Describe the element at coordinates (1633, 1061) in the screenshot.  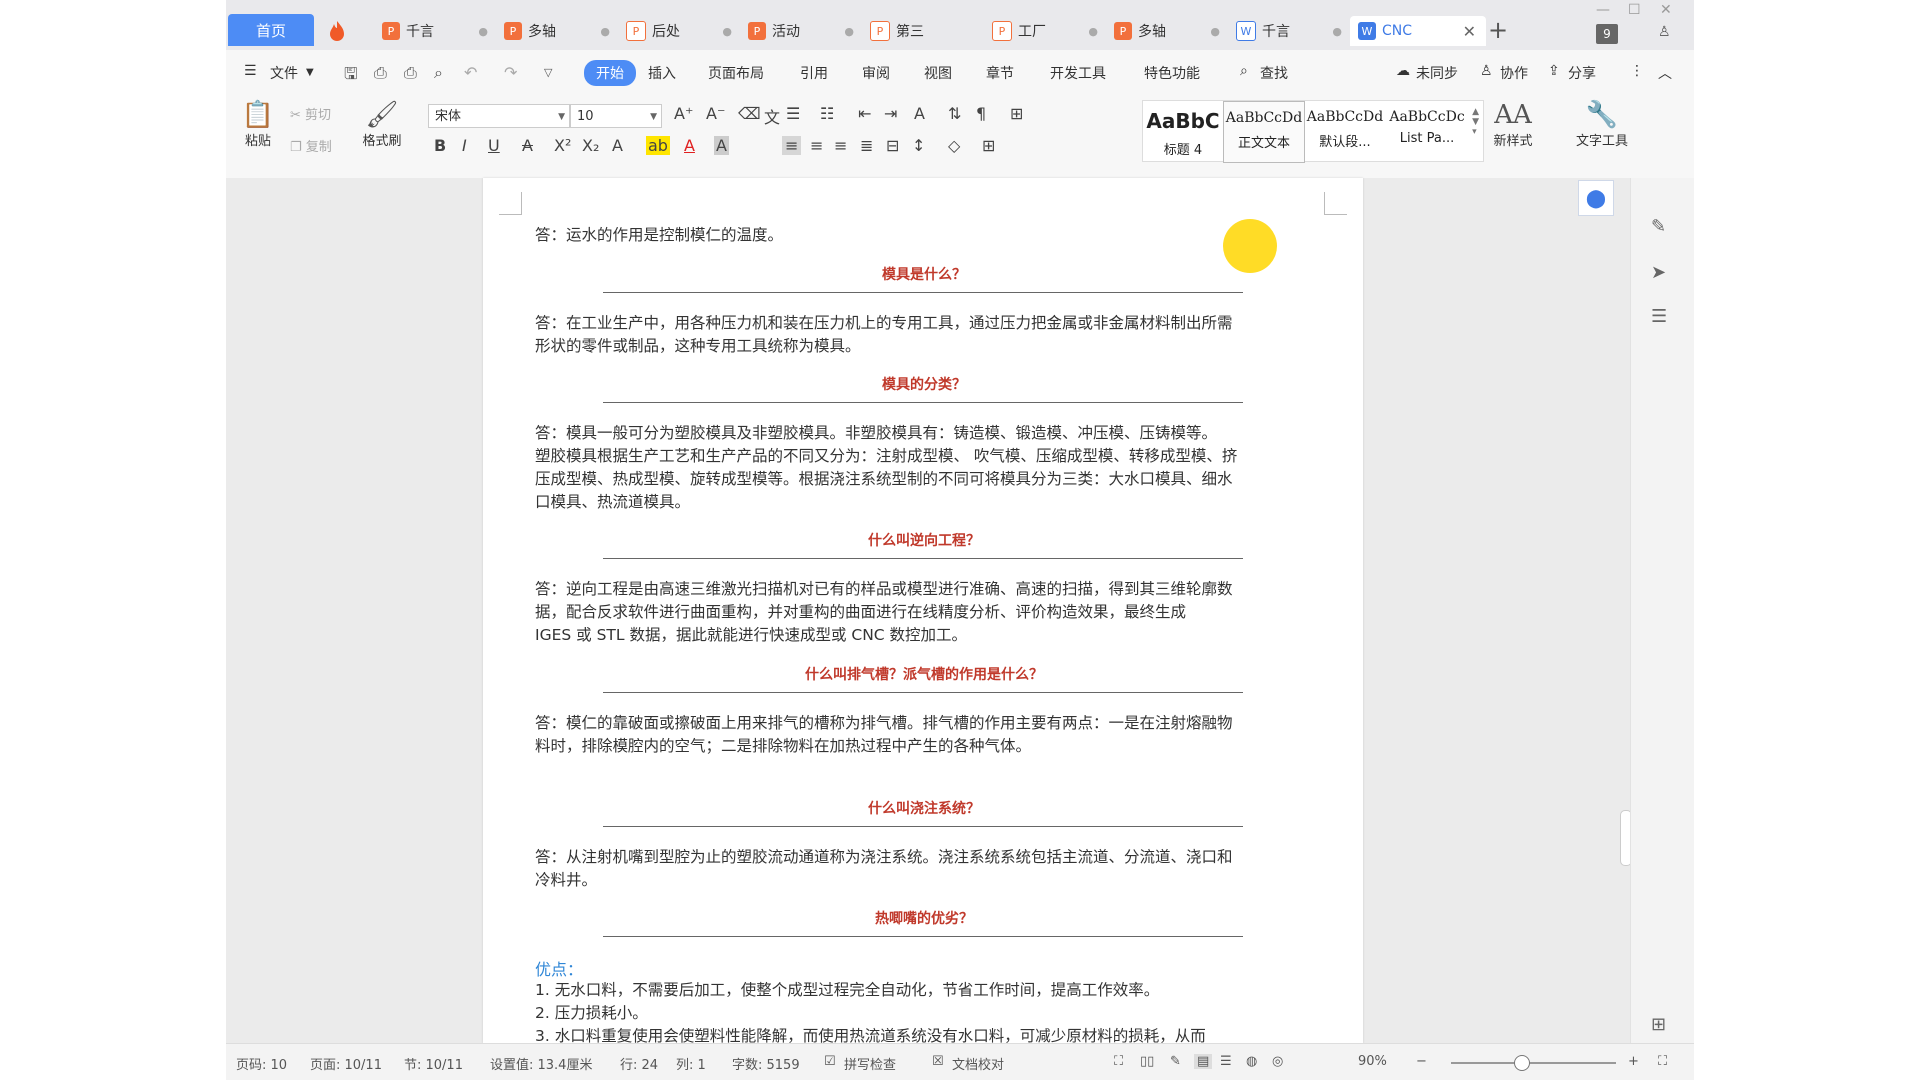
I see `zoom-in-icon: +` at that location.